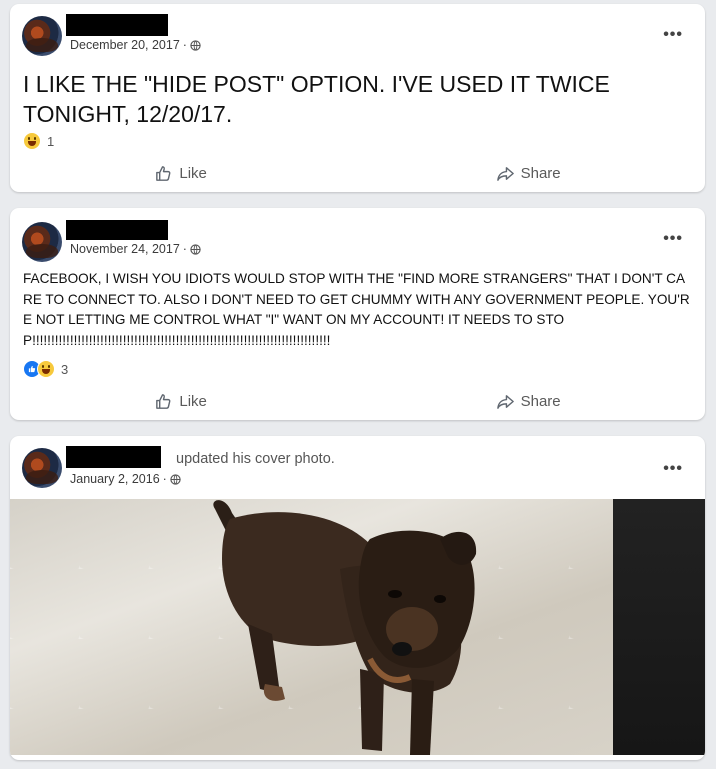 The width and height of the screenshot is (716, 769). I want to click on activity-text: updated his cover photo., so click(255, 459).